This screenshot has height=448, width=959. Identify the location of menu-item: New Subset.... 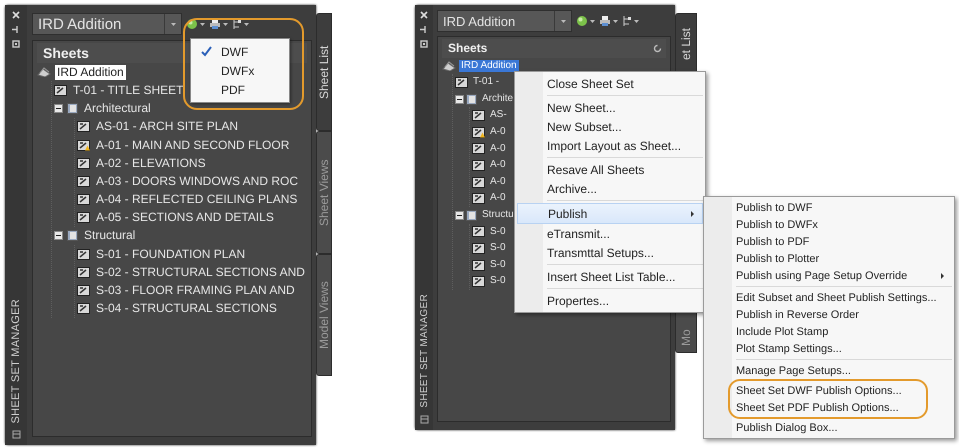
(610, 126).